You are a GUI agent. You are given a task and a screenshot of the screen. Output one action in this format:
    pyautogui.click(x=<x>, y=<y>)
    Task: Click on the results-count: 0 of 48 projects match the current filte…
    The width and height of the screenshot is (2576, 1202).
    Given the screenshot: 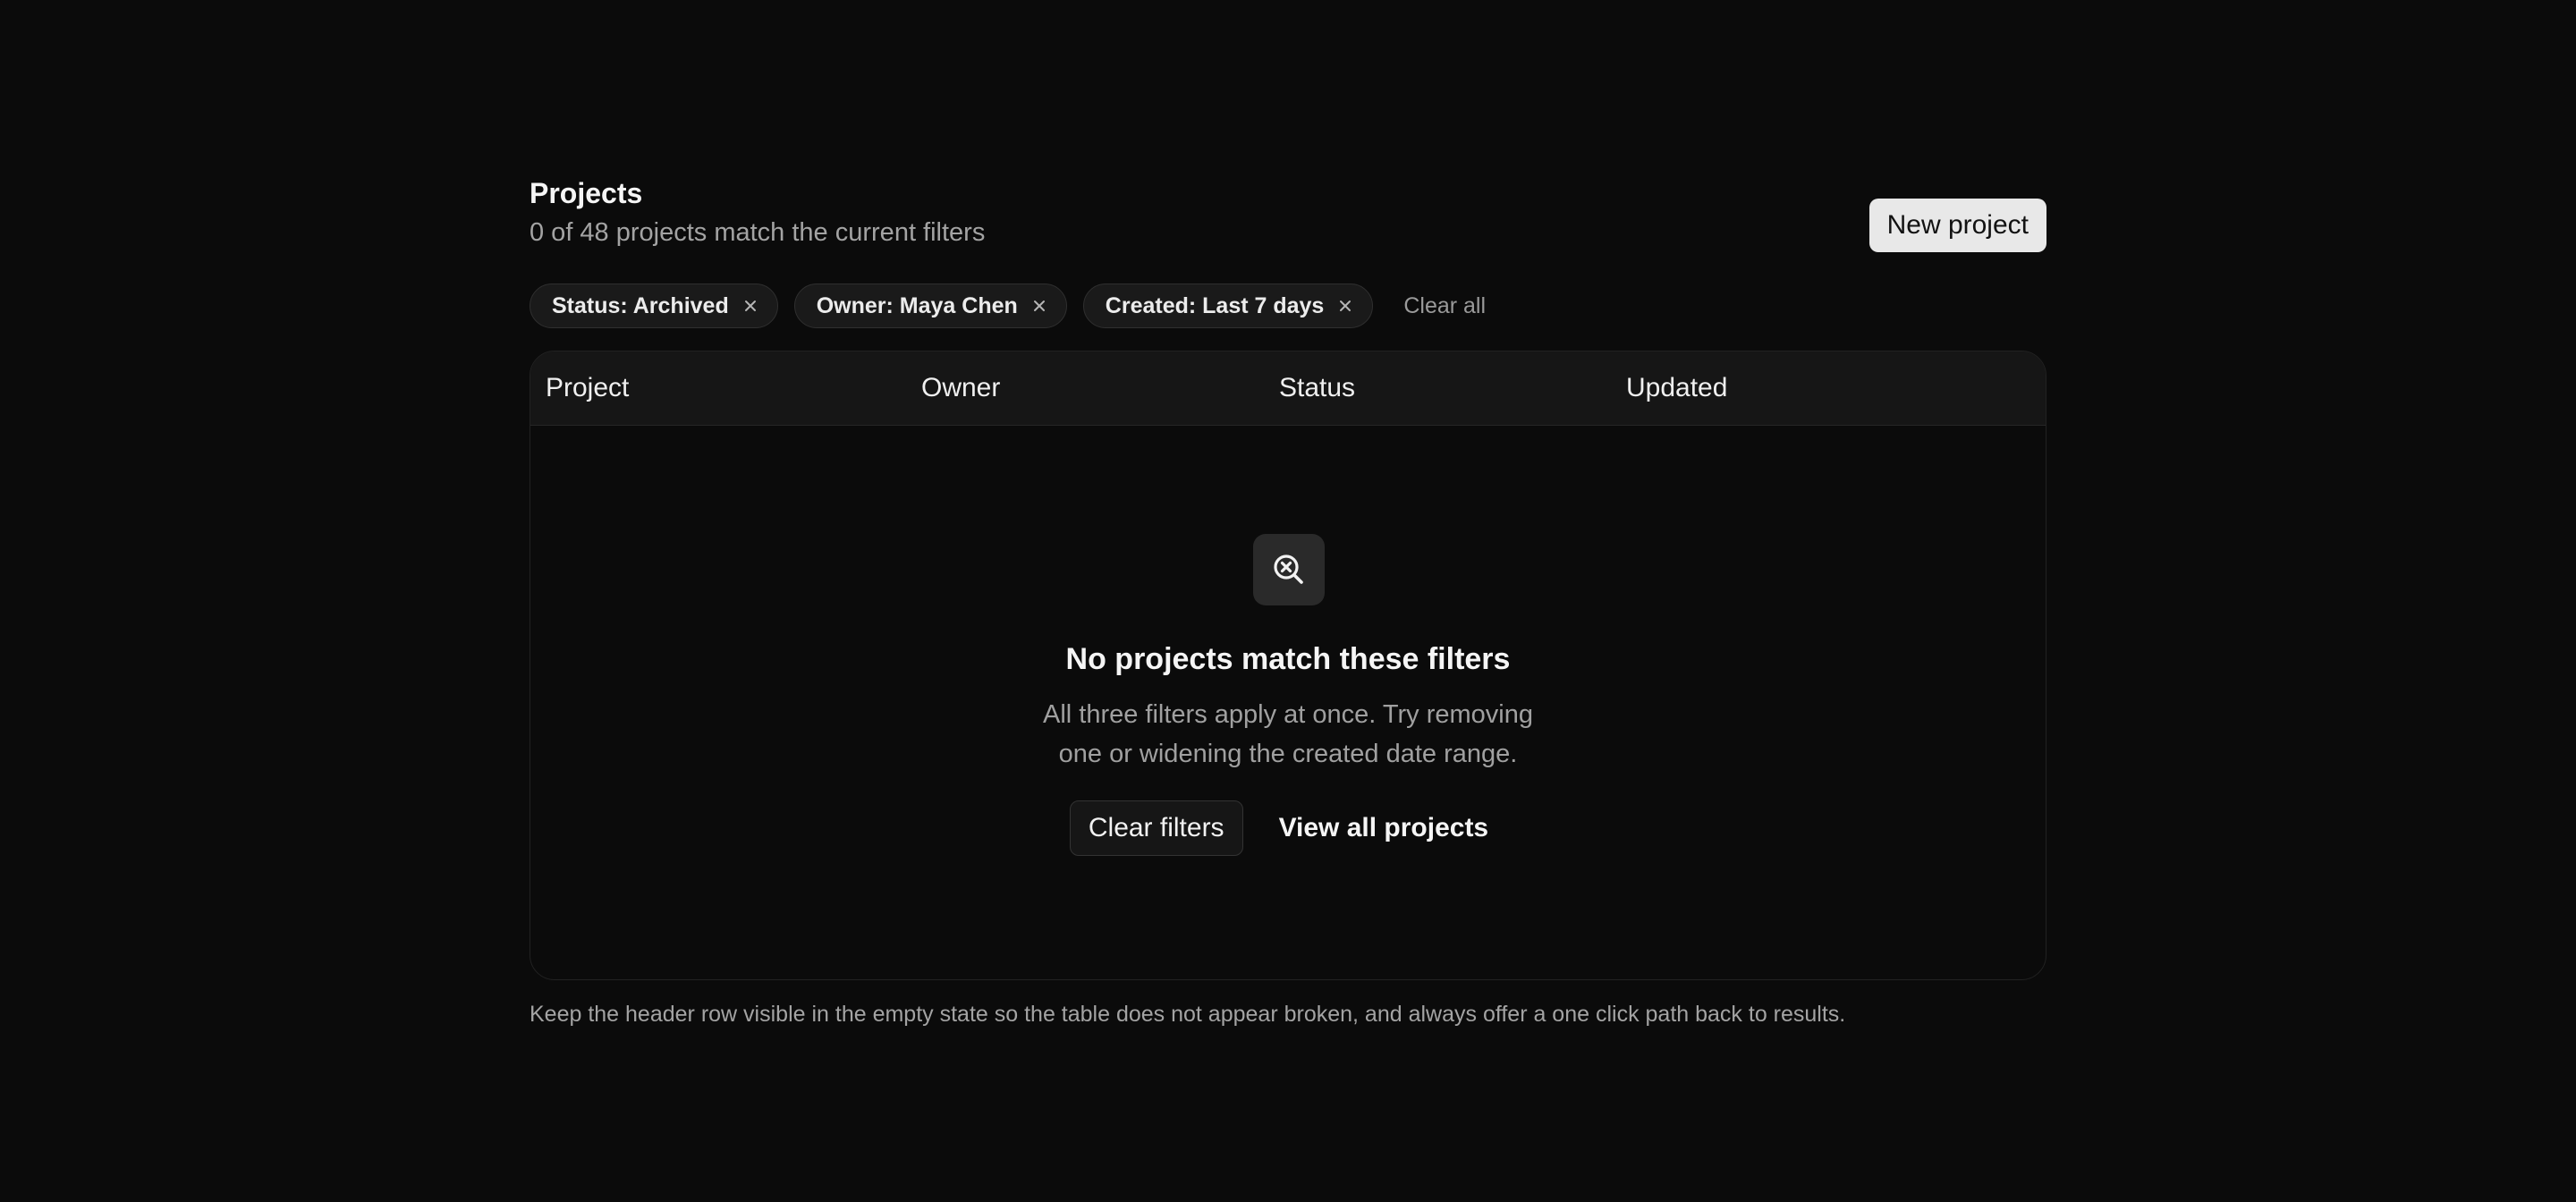 What is the action you would take?
    pyautogui.click(x=758, y=232)
    